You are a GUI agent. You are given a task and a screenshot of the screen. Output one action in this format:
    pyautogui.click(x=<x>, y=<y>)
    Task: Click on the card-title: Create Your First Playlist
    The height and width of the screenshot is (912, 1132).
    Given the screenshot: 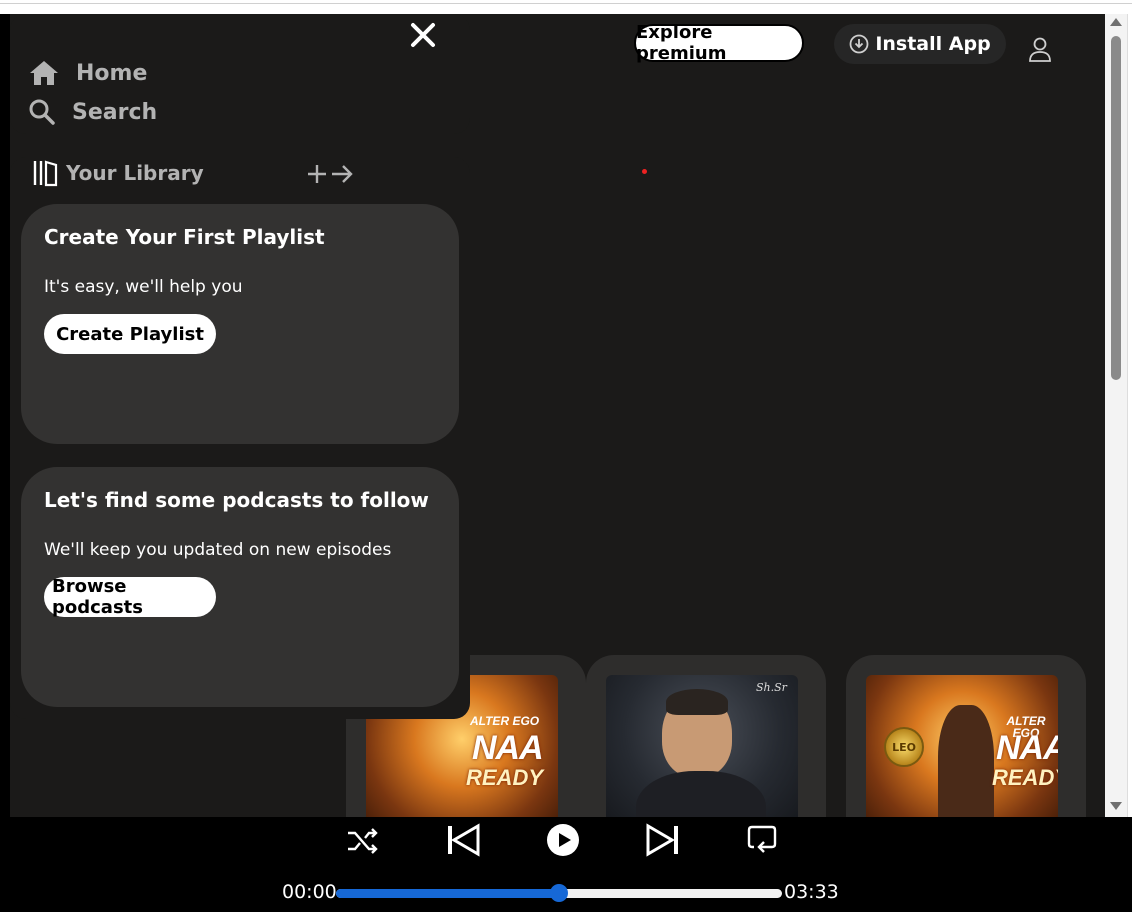 What is the action you would take?
    pyautogui.click(x=184, y=237)
    